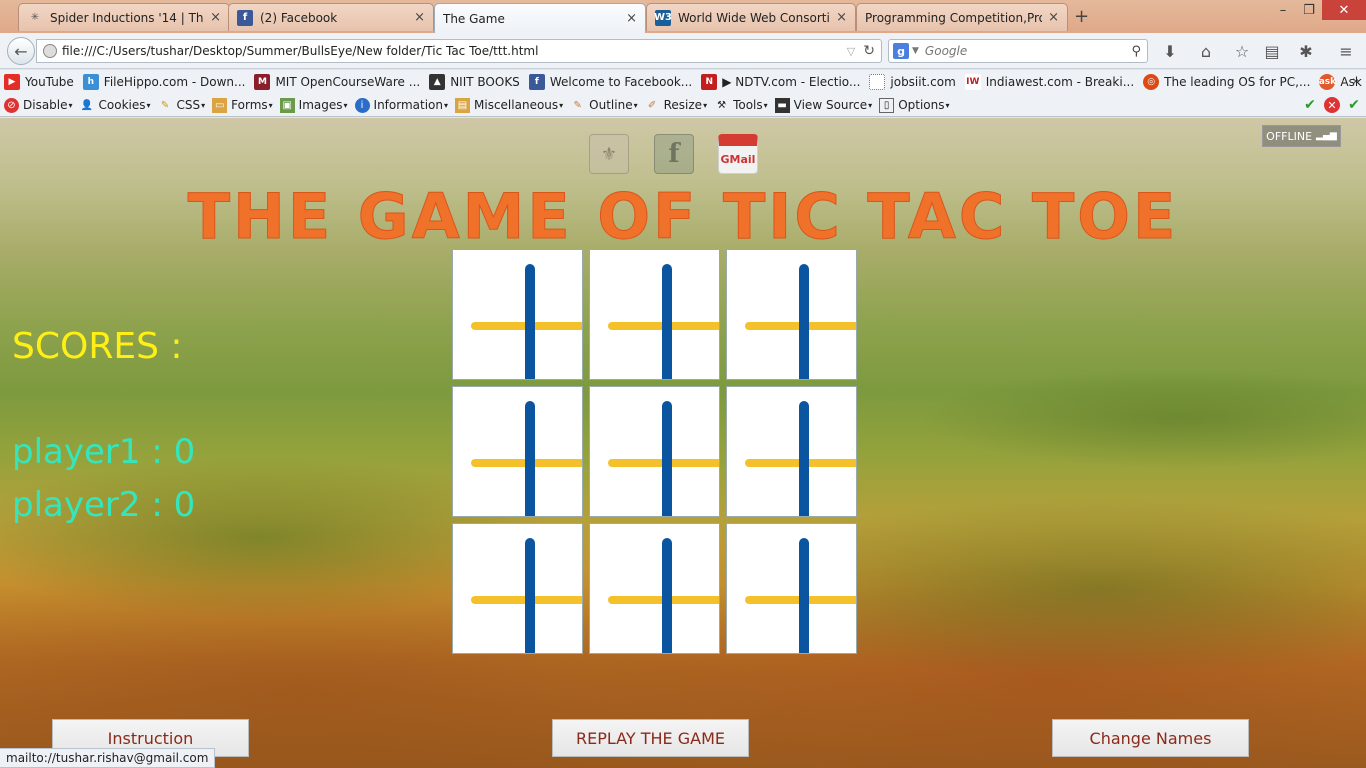 This screenshot has width=1366, height=768. I want to click on dev-menu-forms: ▭ Forms ▾, so click(242, 105).